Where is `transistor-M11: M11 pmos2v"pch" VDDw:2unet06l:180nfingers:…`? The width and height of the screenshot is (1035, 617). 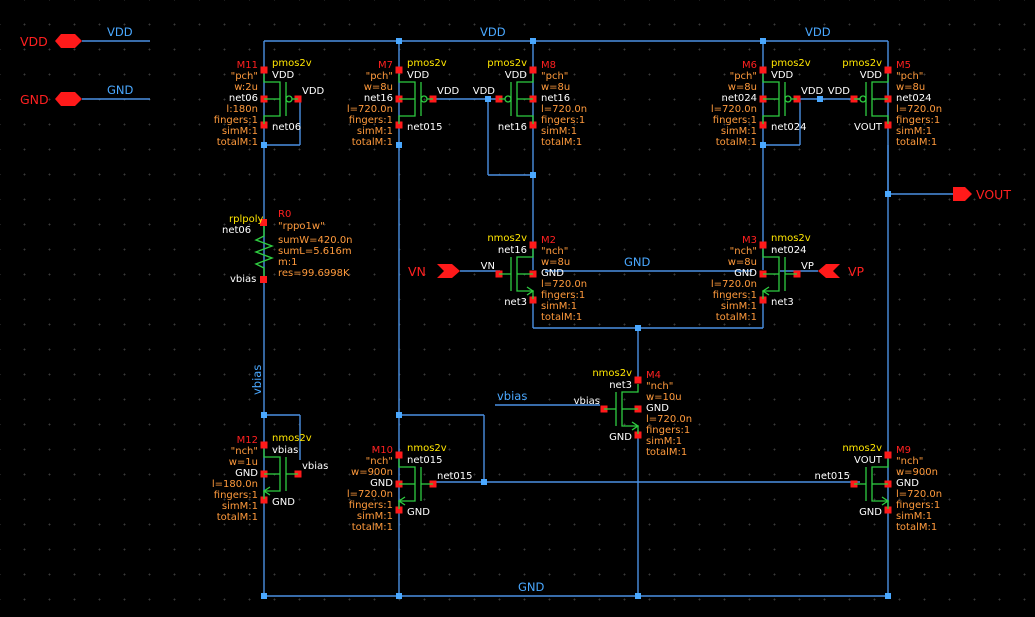 transistor-M11: M11 pmos2v"pch" VDDw:2unet06l:180nfingers:… is located at coordinates (269, 103).